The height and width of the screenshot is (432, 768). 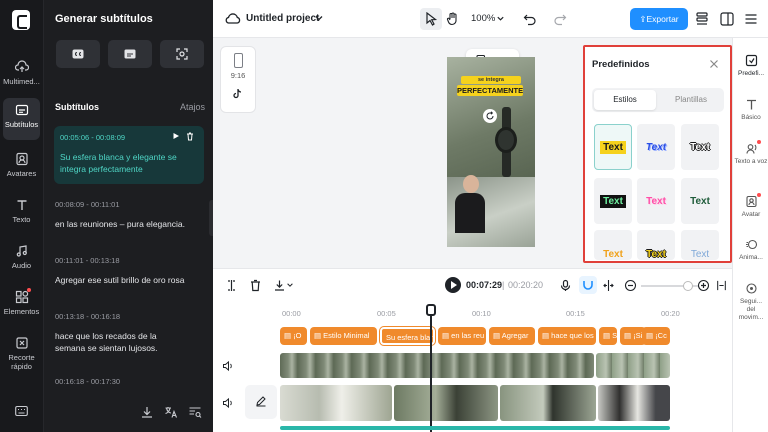 I want to click on caption-main-line: PERFECTAMENTE, so click(x=490, y=90).